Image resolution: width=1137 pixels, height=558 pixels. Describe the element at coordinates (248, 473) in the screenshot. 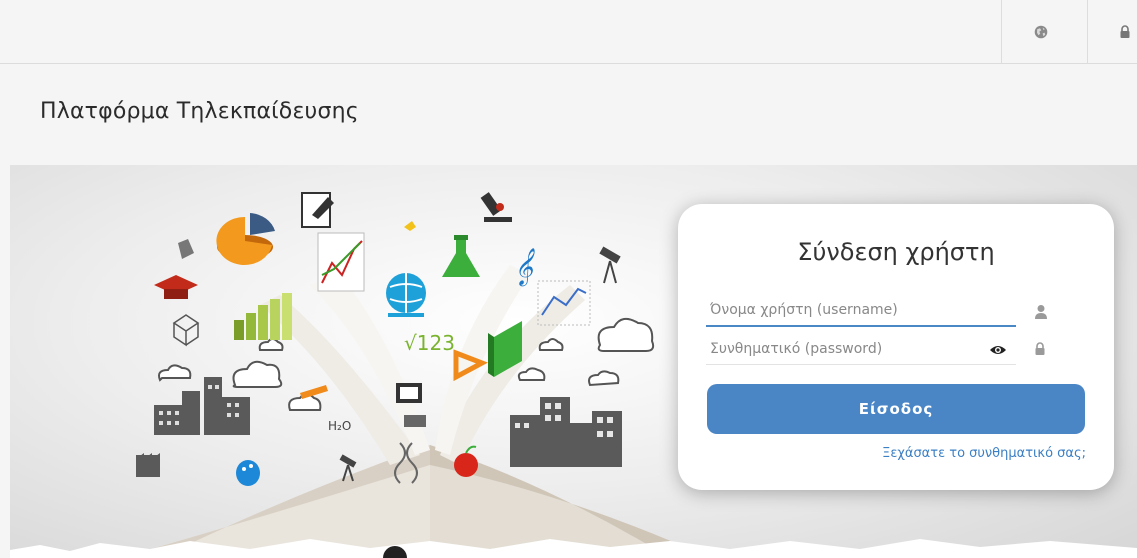

I see `palette-icon` at that location.